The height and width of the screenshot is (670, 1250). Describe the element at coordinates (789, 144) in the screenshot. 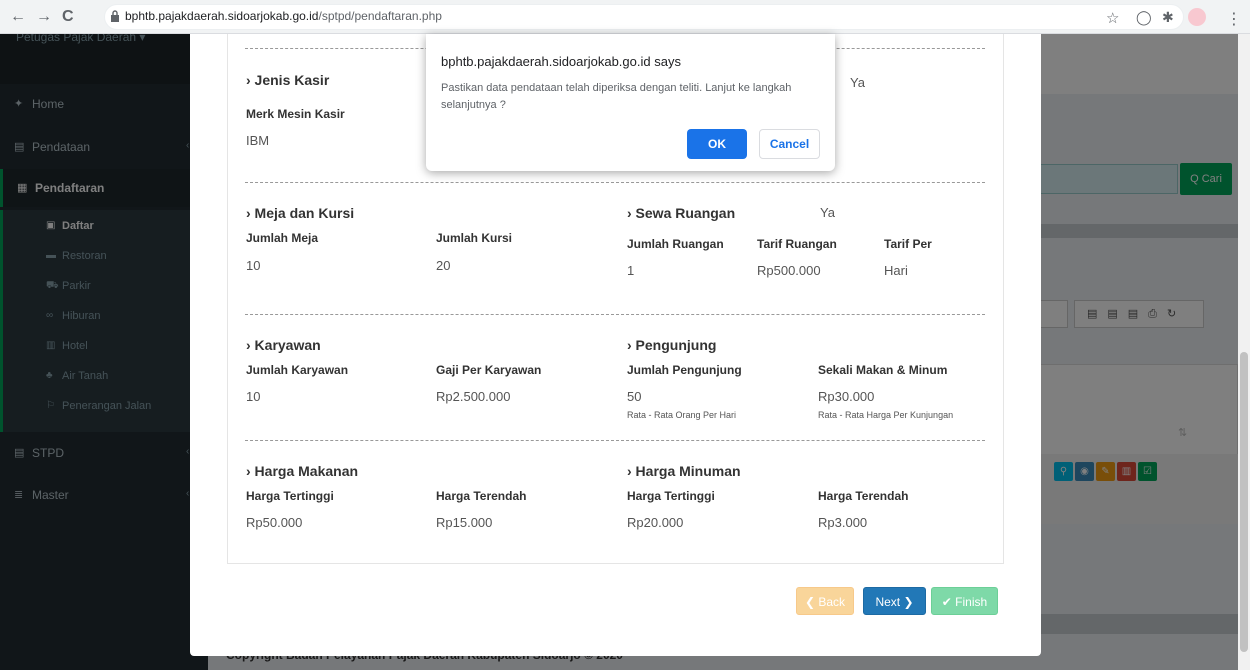

I see `cancel-button: Cancel` at that location.